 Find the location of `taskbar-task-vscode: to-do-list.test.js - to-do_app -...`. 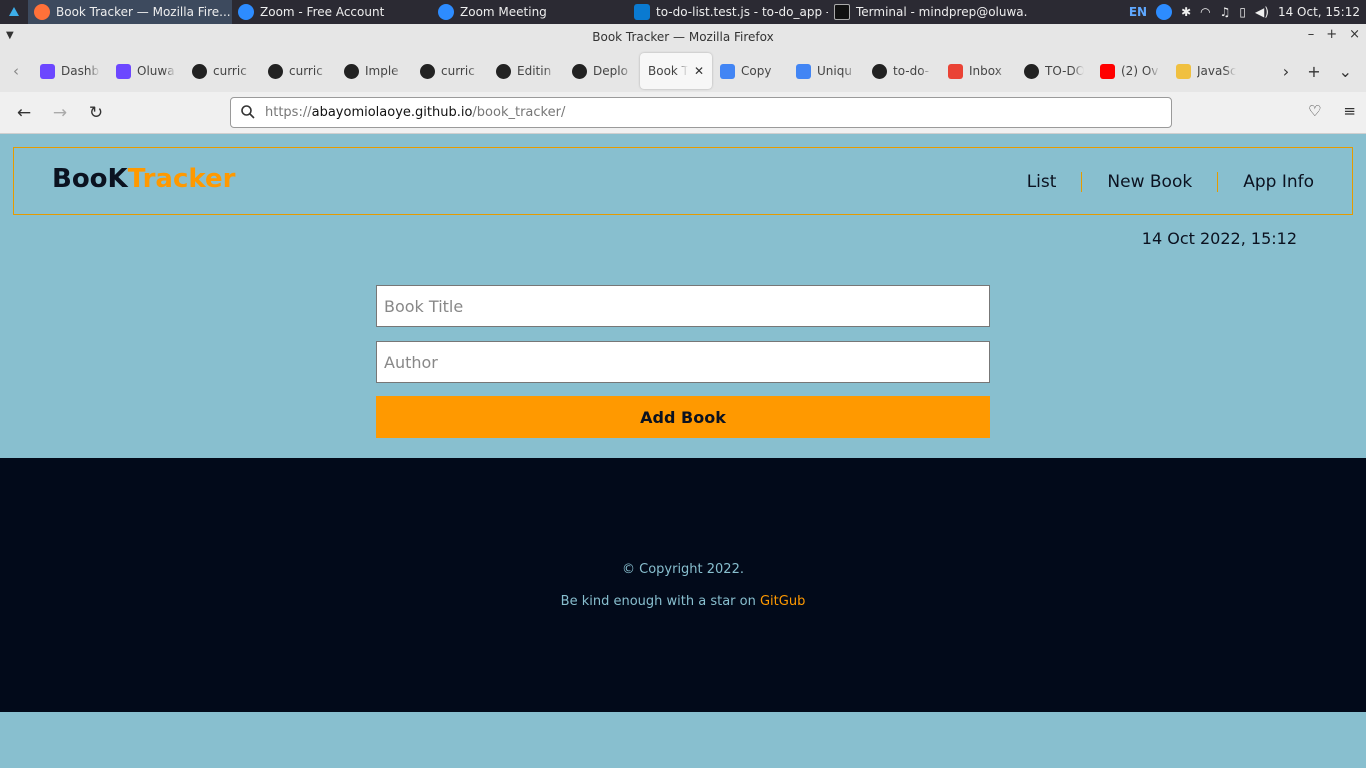

taskbar-task-vscode: to-do-list.test.js - to-do_app -... is located at coordinates (728, 12).